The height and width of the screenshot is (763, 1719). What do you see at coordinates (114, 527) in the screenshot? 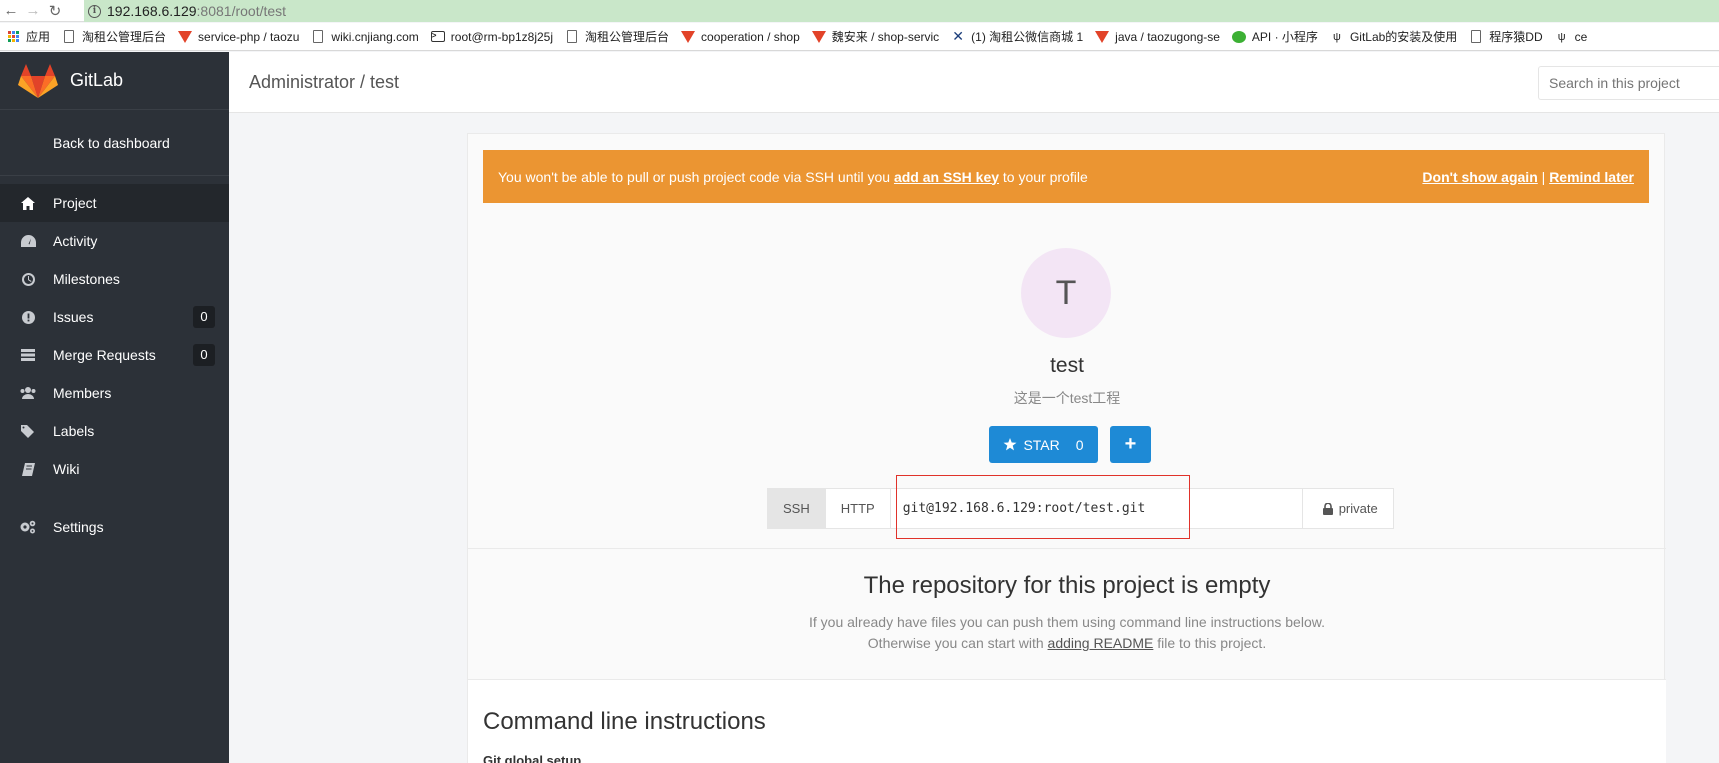
I see `sidebar-item-settings: Settings` at bounding box center [114, 527].